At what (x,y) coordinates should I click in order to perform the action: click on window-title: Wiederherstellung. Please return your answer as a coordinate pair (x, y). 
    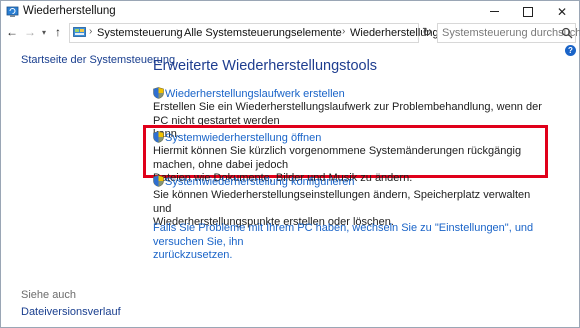
    Looking at the image, I should click on (69, 11).